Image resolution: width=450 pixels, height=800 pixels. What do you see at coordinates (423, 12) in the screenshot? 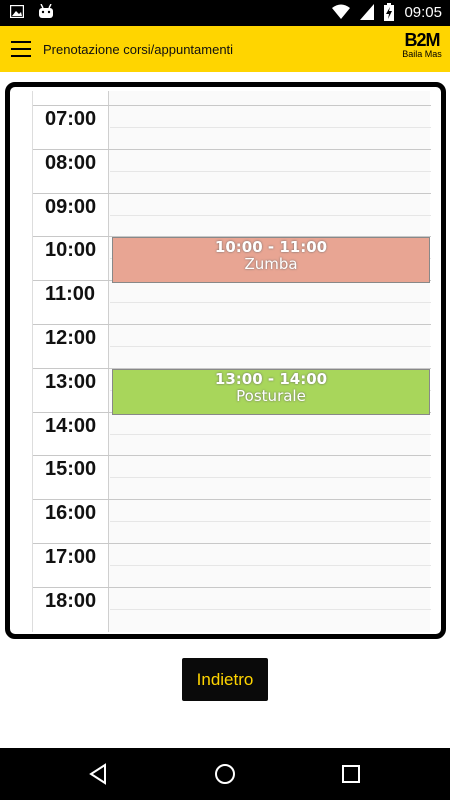
I see `status-time: 09:05` at bounding box center [423, 12].